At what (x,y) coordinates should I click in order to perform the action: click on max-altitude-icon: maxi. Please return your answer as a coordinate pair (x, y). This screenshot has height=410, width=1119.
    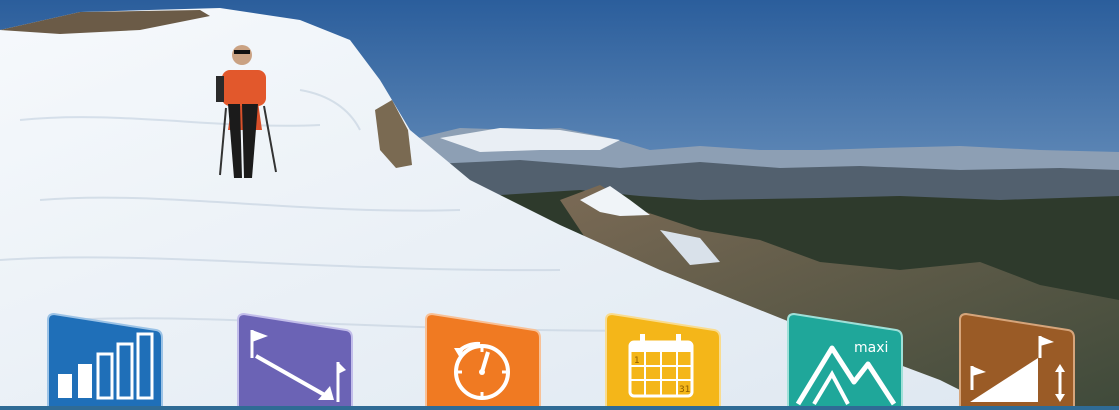
    Looking at the image, I should click on (845, 361).